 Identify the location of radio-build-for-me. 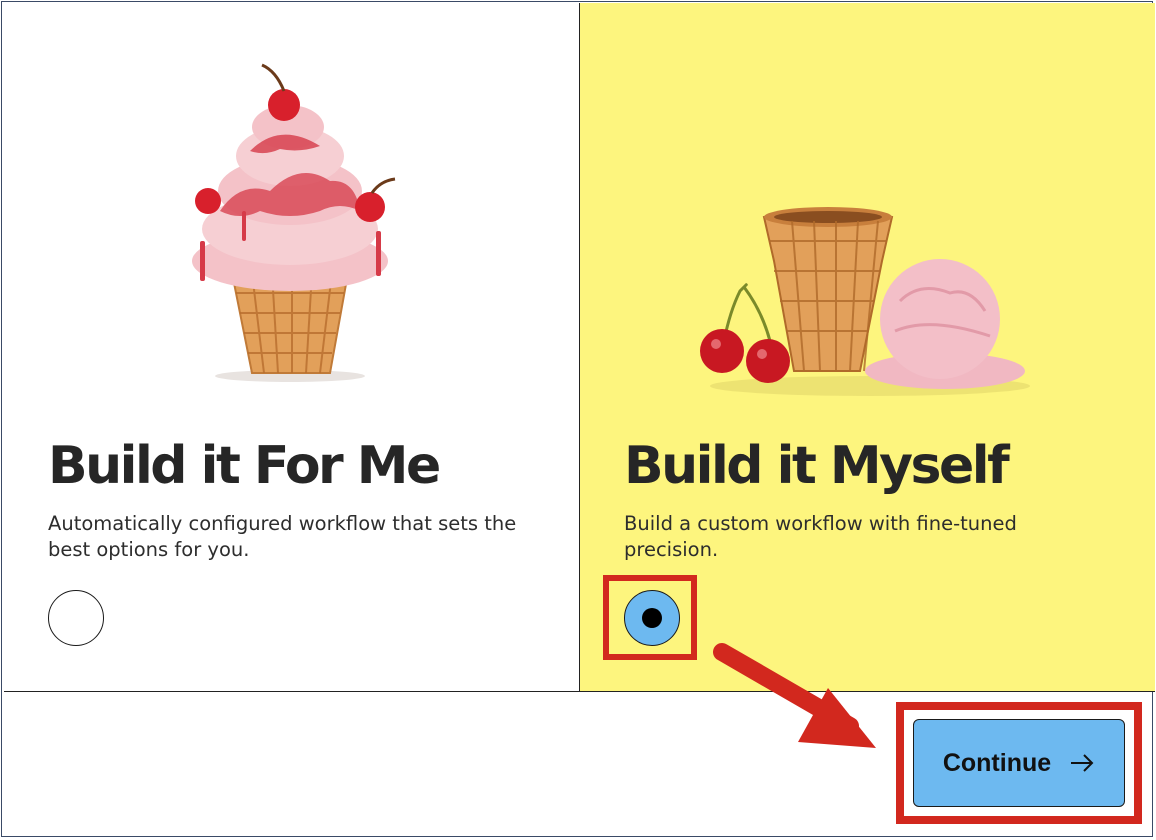
(76, 618).